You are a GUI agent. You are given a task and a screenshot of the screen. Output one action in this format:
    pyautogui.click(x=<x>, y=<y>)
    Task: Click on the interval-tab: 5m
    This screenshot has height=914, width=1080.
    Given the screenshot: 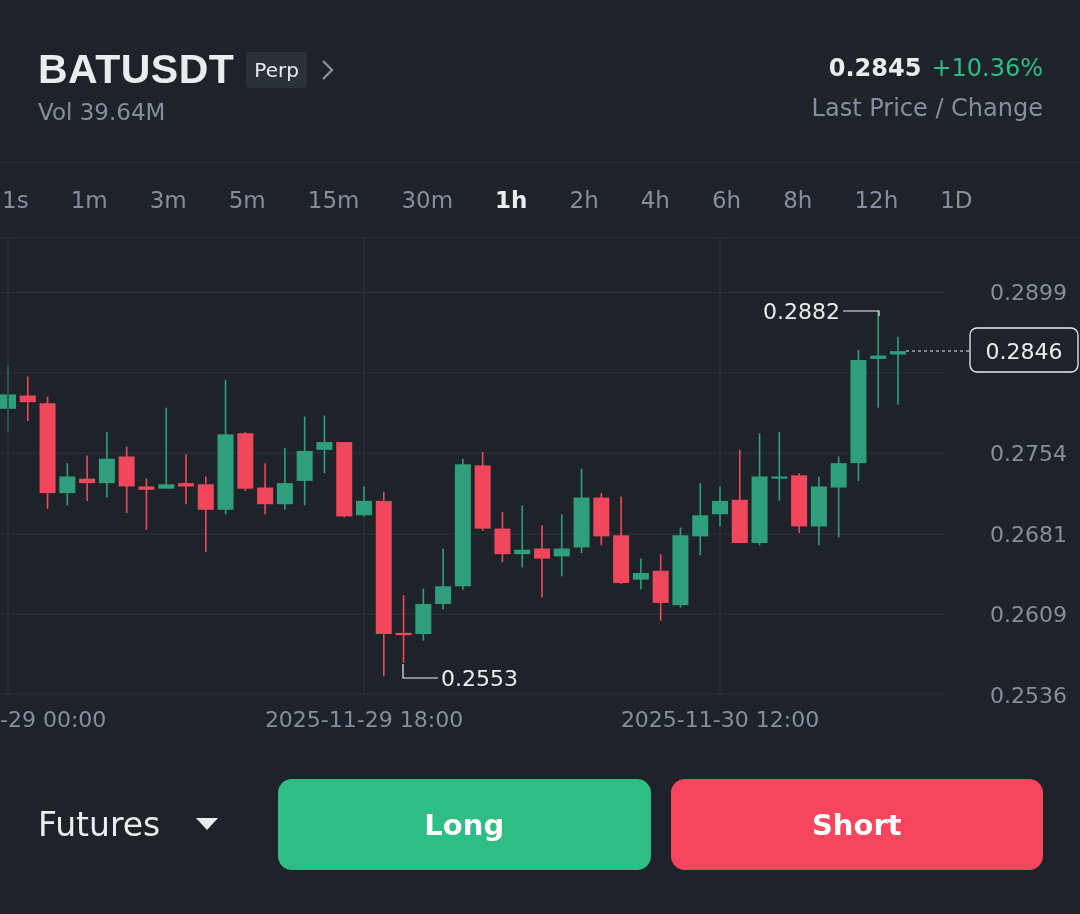 What is the action you would take?
    pyautogui.click(x=247, y=200)
    